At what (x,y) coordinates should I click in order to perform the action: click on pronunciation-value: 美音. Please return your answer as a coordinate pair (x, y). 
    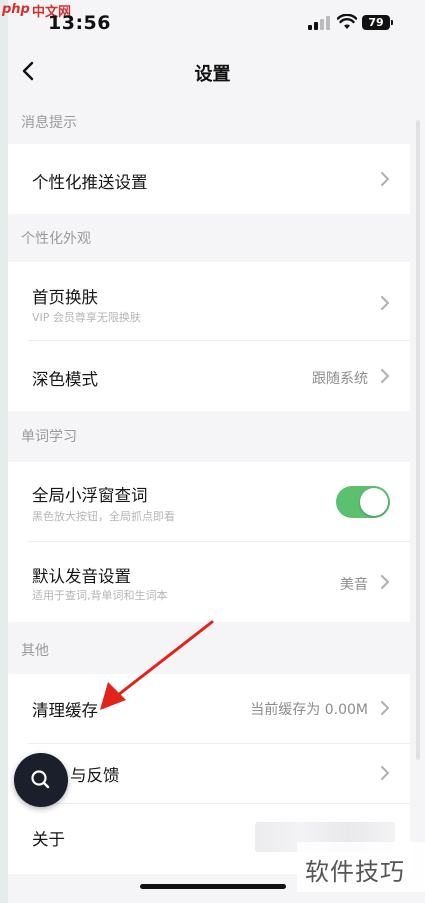
    Looking at the image, I should click on (354, 585).